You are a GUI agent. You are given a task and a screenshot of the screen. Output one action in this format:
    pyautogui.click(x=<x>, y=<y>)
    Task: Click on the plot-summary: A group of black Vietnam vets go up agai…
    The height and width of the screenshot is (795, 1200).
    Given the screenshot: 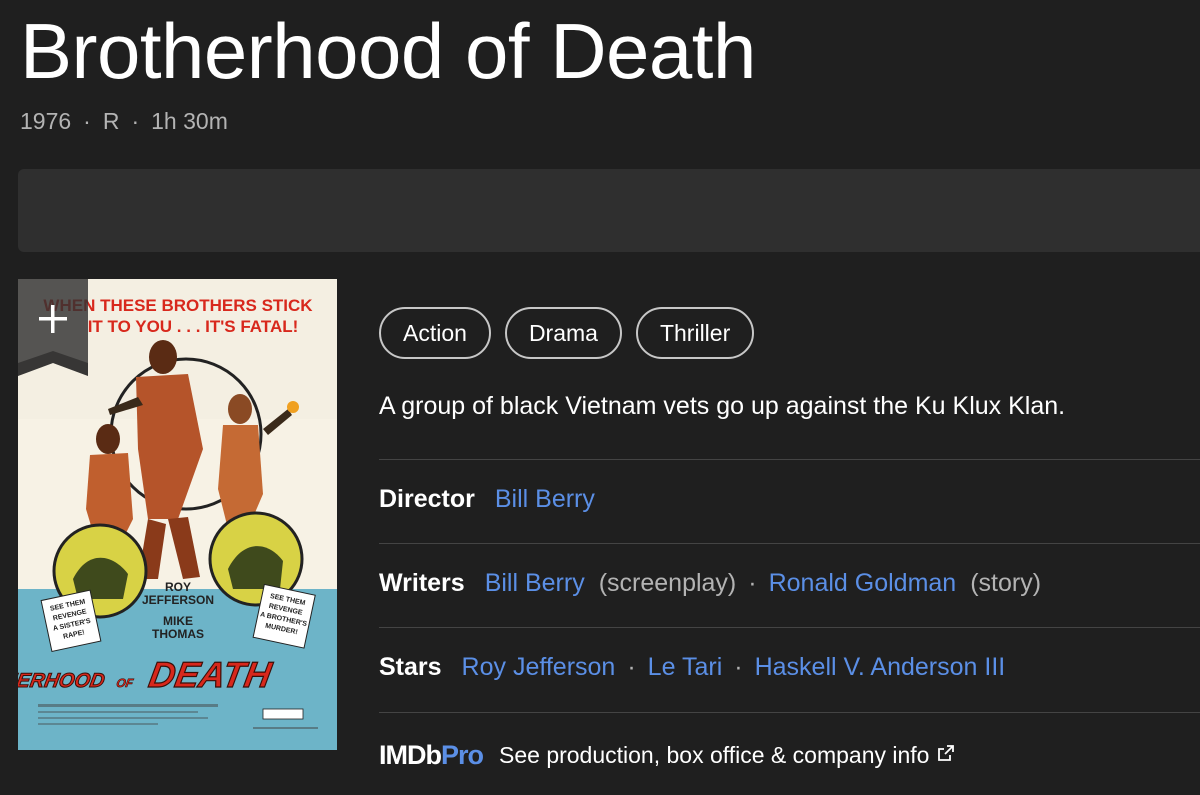 What is the action you would take?
    pyautogui.click(x=722, y=406)
    